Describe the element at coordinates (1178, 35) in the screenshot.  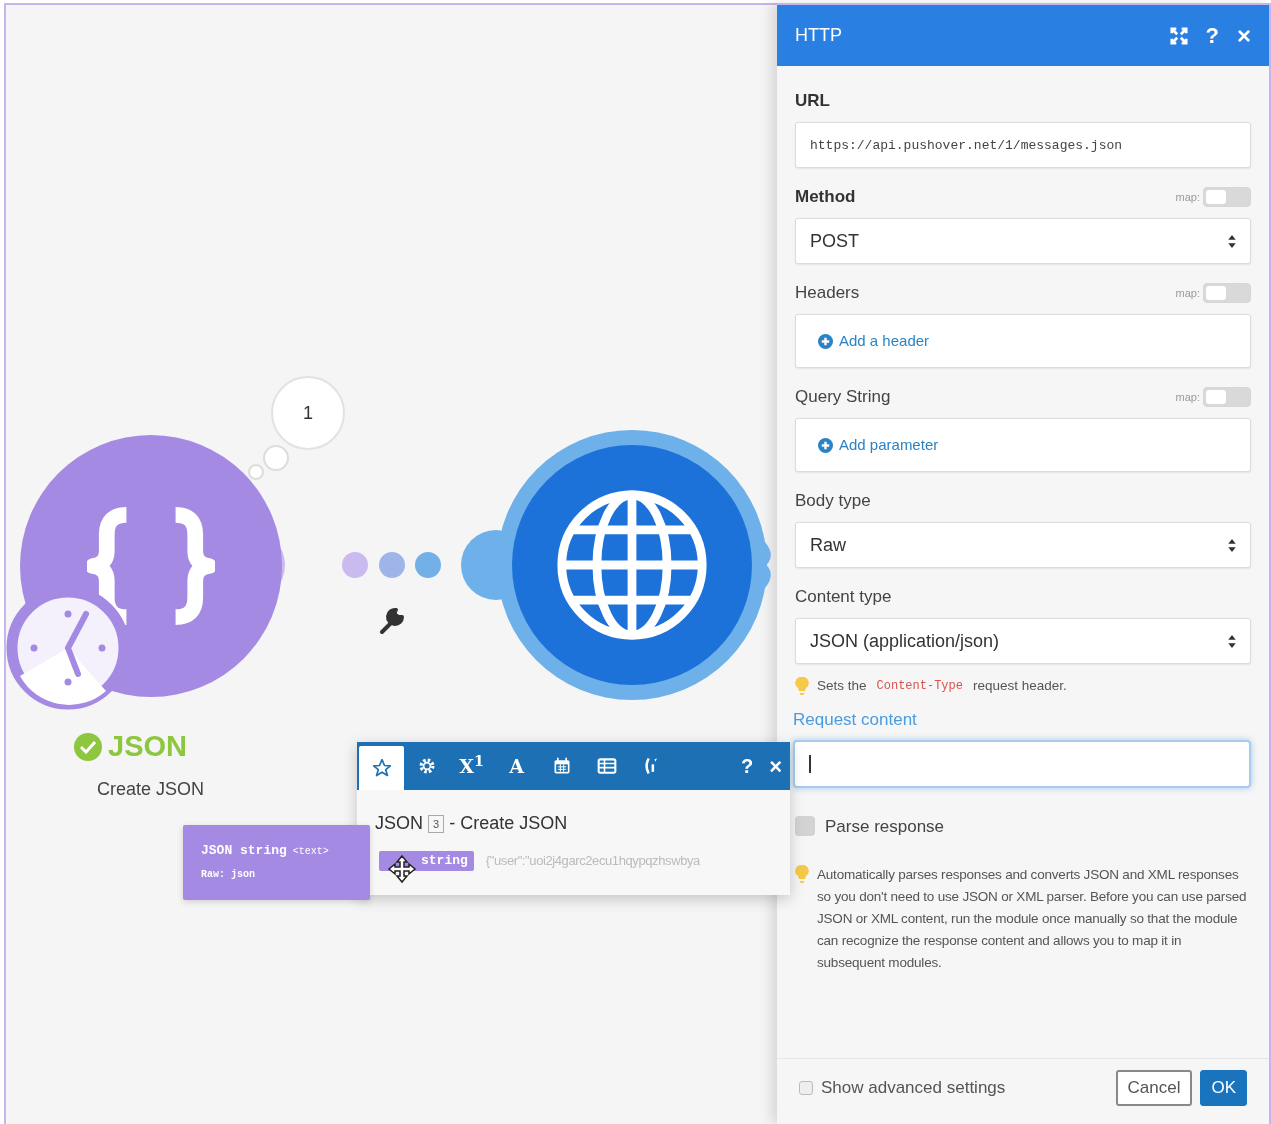
I see `expand-icon` at that location.